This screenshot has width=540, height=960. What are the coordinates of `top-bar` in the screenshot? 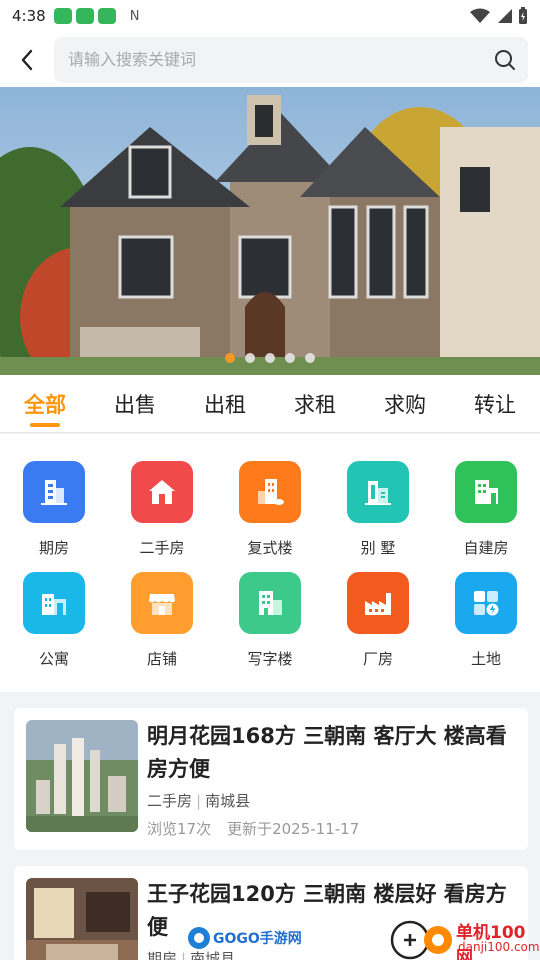 It's located at (270, 59).